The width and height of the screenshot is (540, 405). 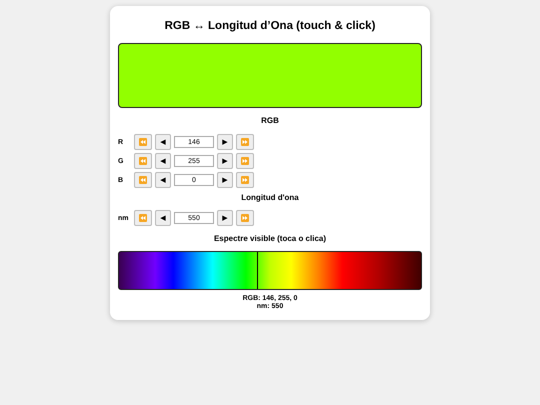 I want to click on section-heading: Espectre visible (toca o clica), so click(x=270, y=238).